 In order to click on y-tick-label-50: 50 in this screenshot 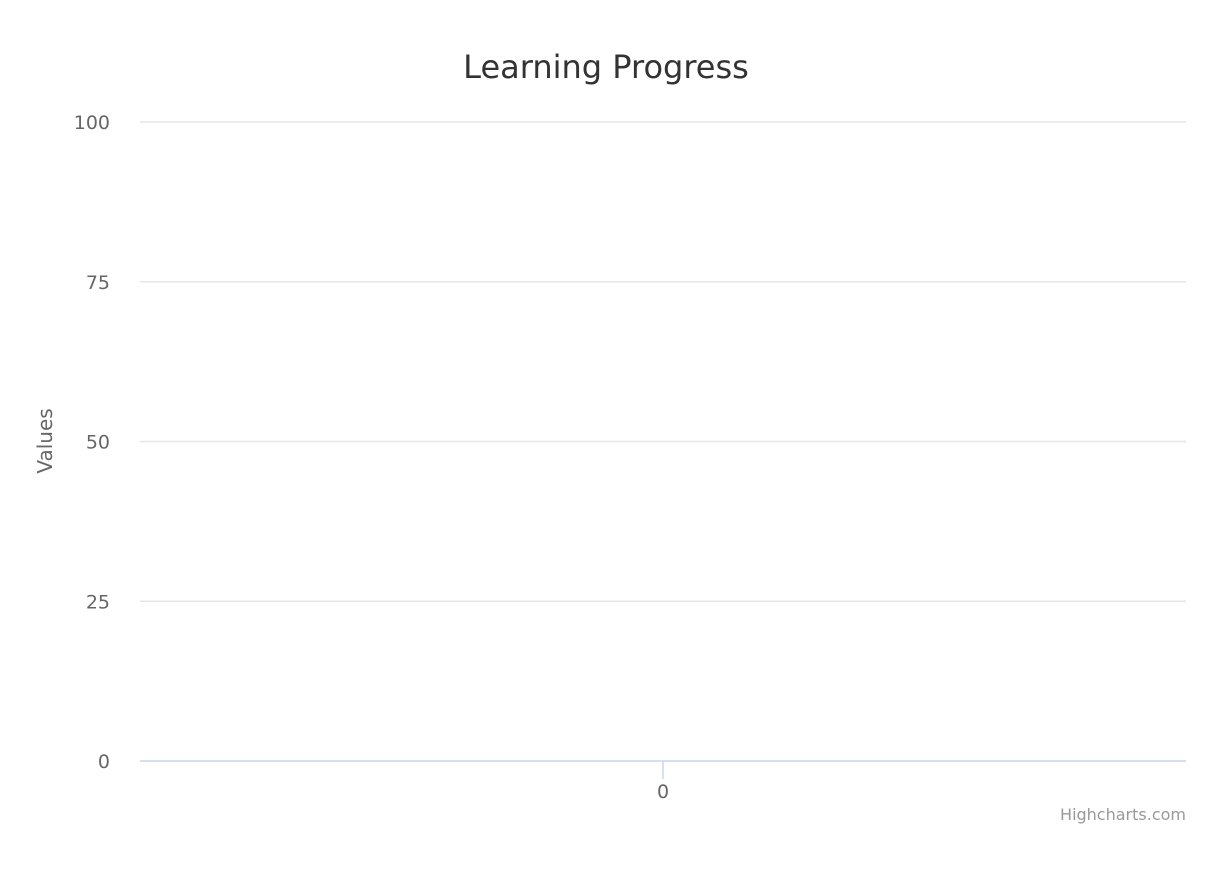, I will do `click(98, 443)`.